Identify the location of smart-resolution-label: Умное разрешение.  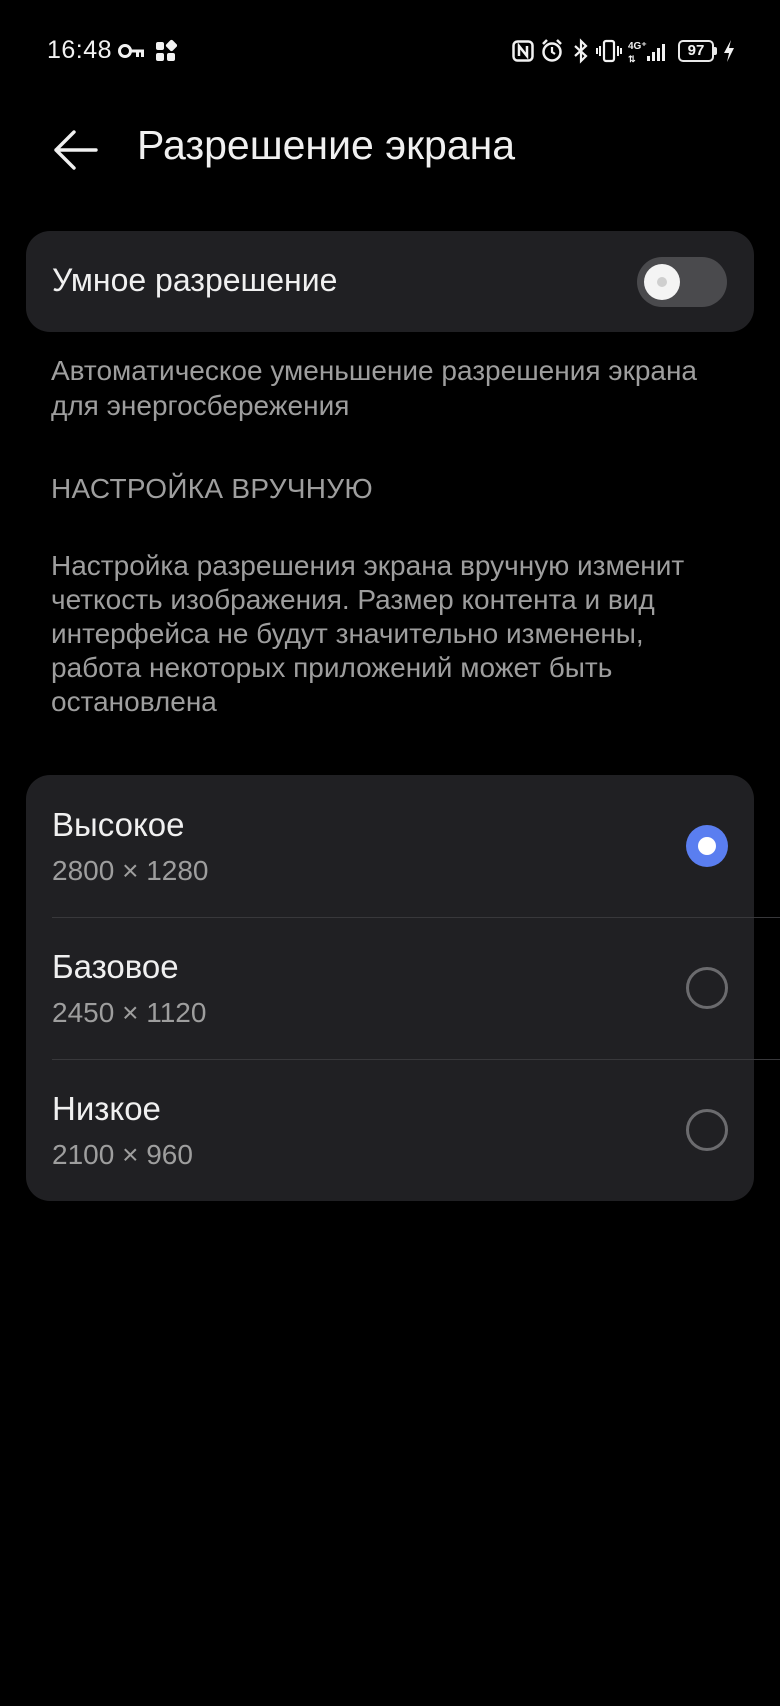
(195, 280).